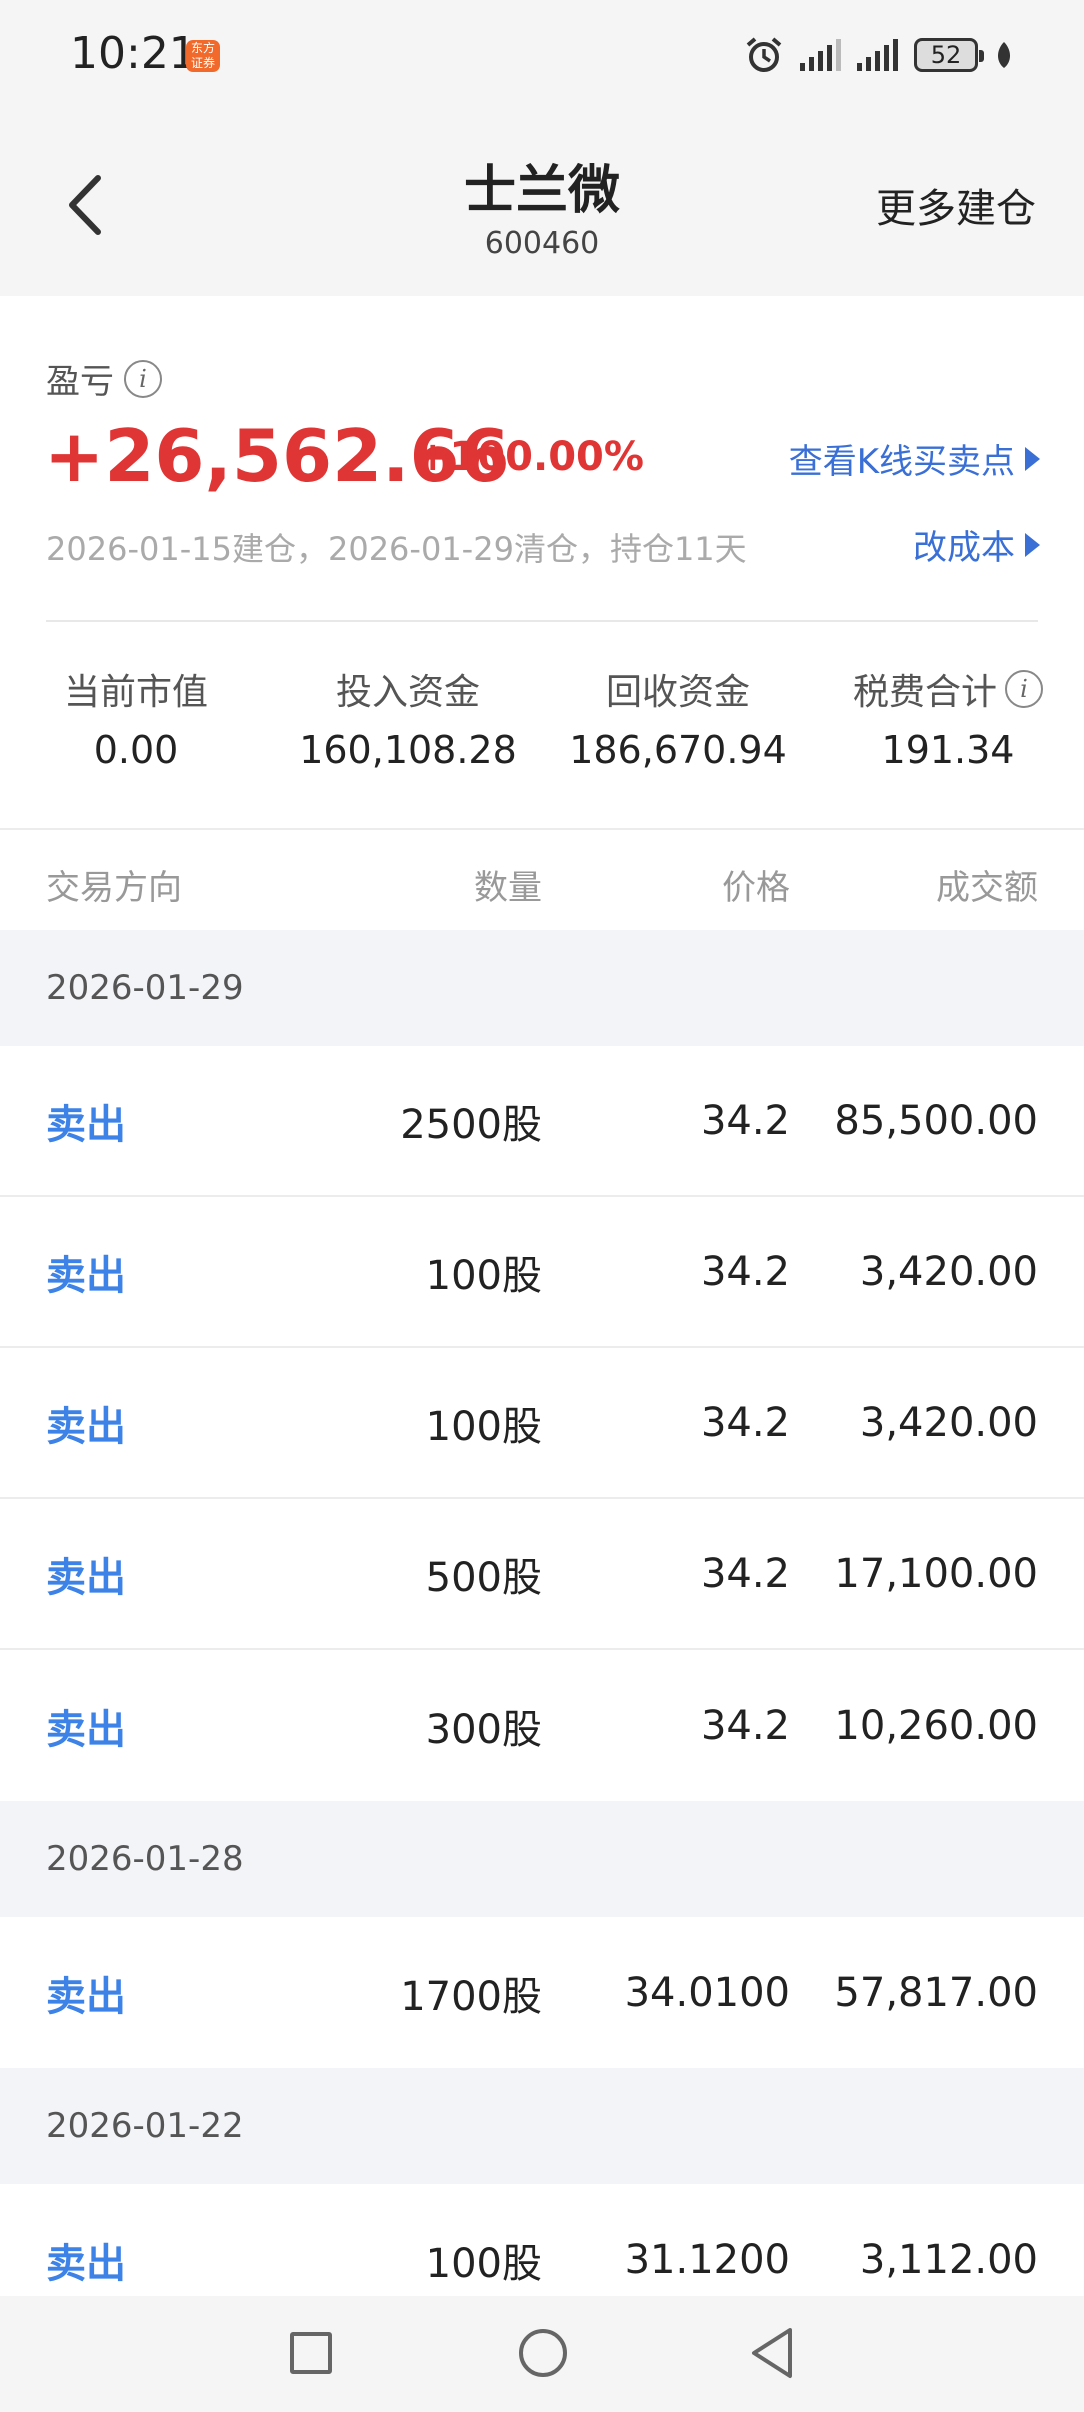  I want to click on leaf-icon, so click(1004, 55).